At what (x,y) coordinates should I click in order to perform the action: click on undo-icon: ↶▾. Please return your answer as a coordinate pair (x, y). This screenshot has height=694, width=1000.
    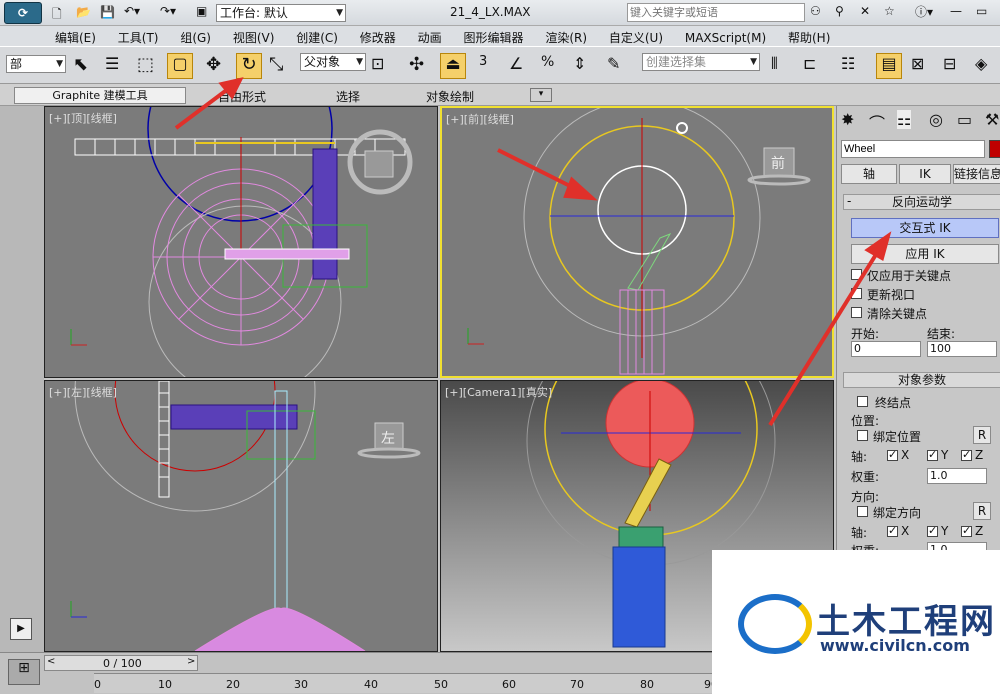
    Looking at the image, I should click on (132, 11).